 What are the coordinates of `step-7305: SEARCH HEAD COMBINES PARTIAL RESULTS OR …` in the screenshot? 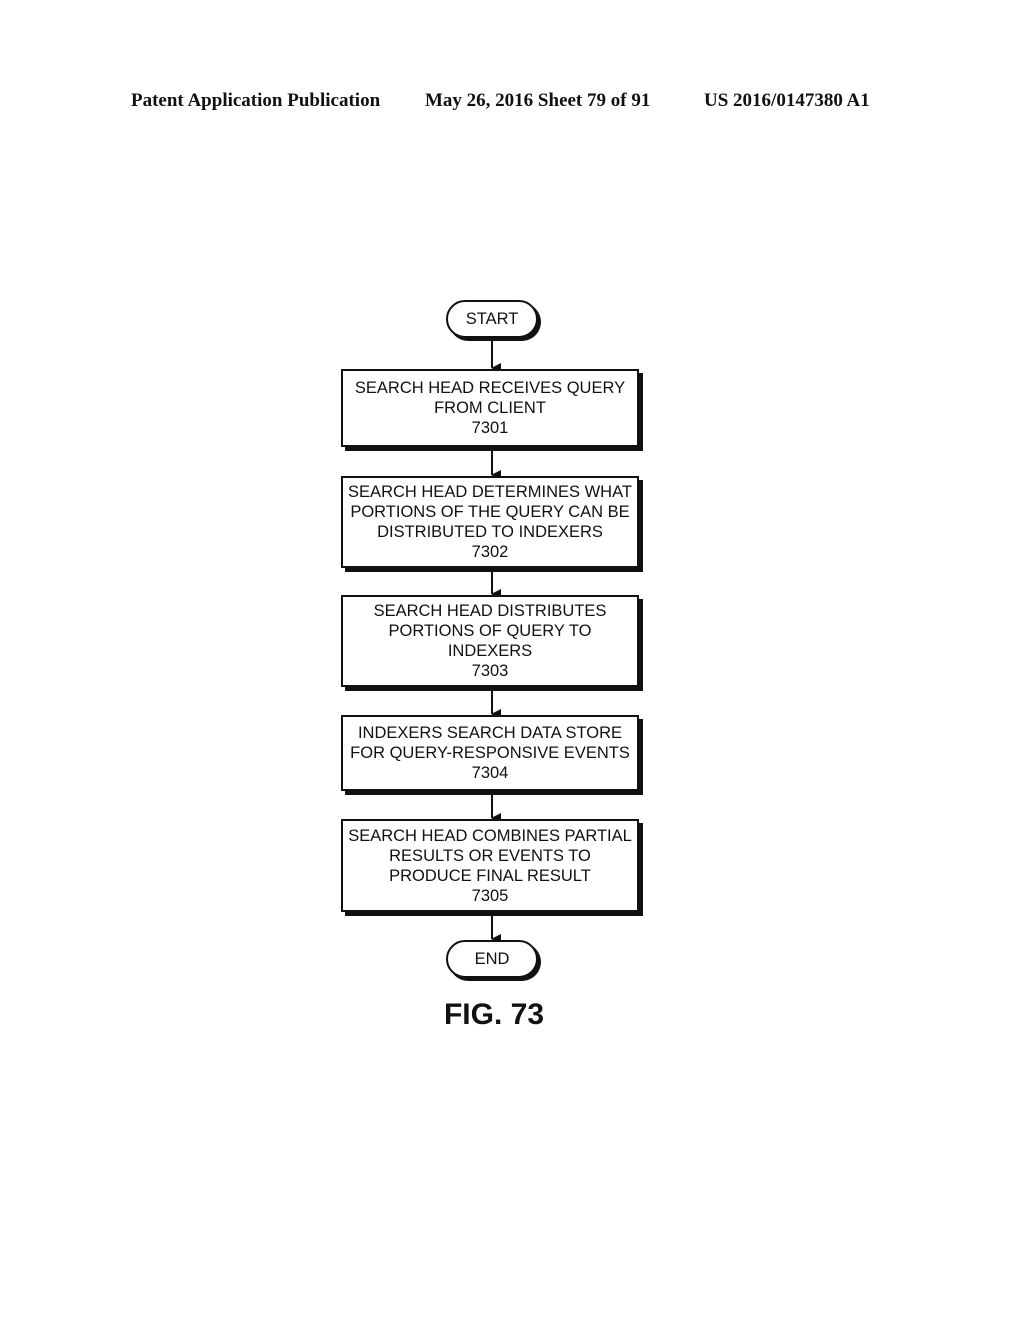 It's located at (490, 865).